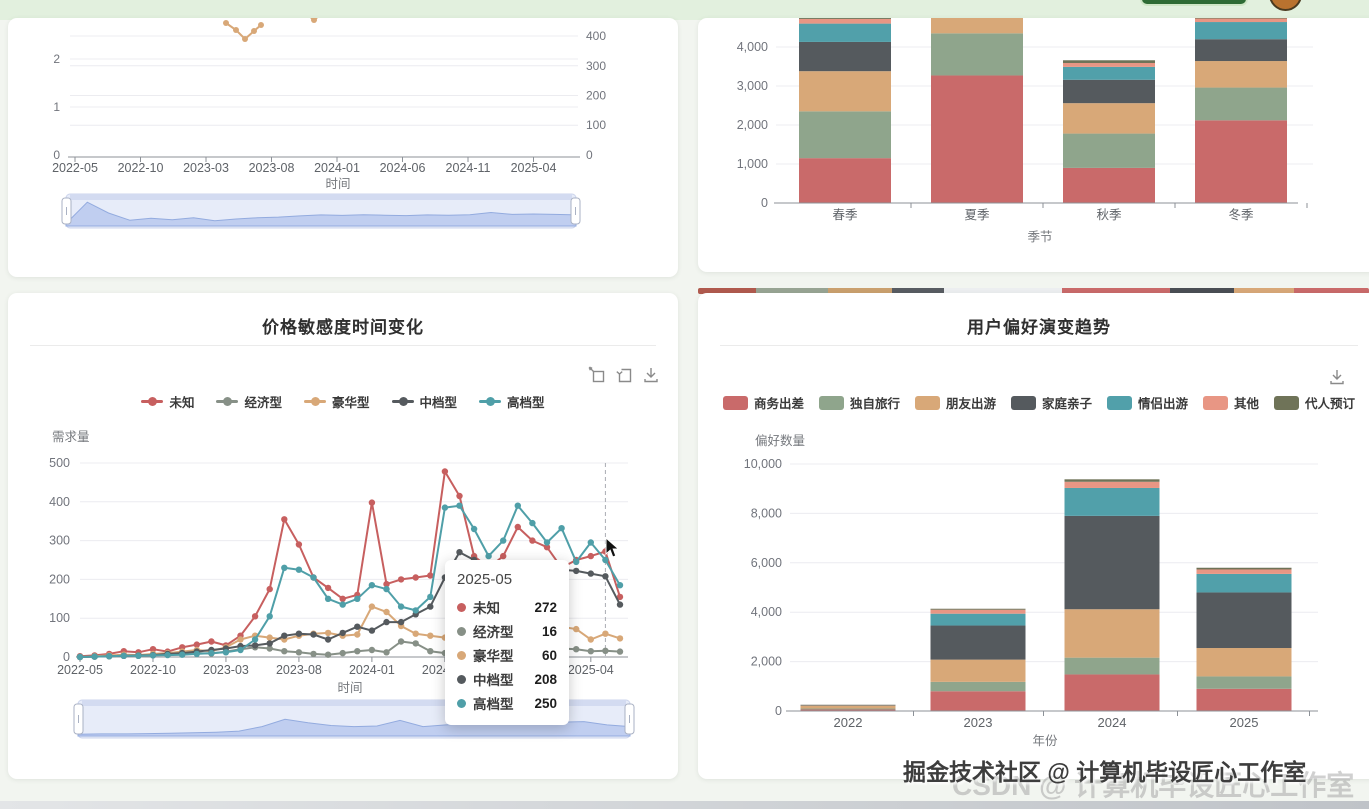 The image size is (1369, 809). What do you see at coordinates (507, 607) in the screenshot?
I see `tooltip-row: 未知 272` at bounding box center [507, 607].